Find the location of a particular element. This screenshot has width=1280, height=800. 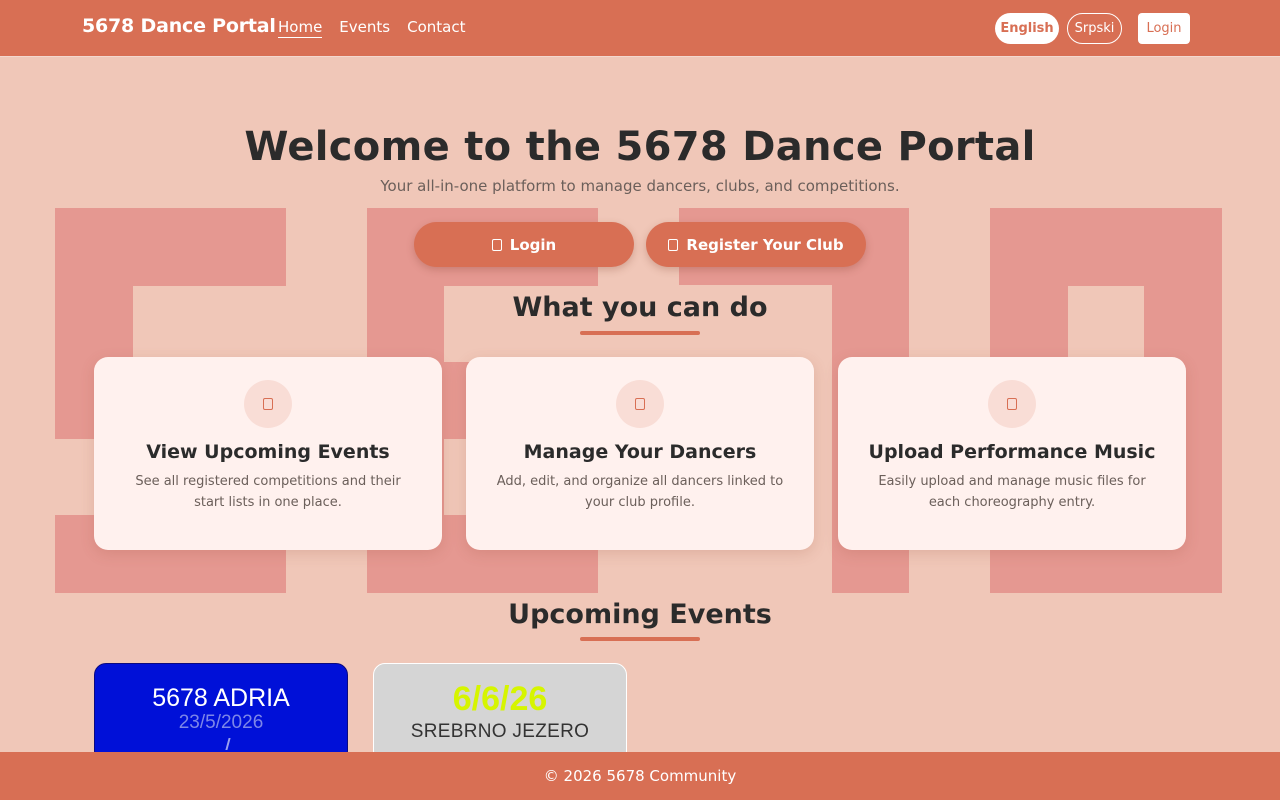

feature-card-title: Manage Your Dancers is located at coordinates (640, 452).